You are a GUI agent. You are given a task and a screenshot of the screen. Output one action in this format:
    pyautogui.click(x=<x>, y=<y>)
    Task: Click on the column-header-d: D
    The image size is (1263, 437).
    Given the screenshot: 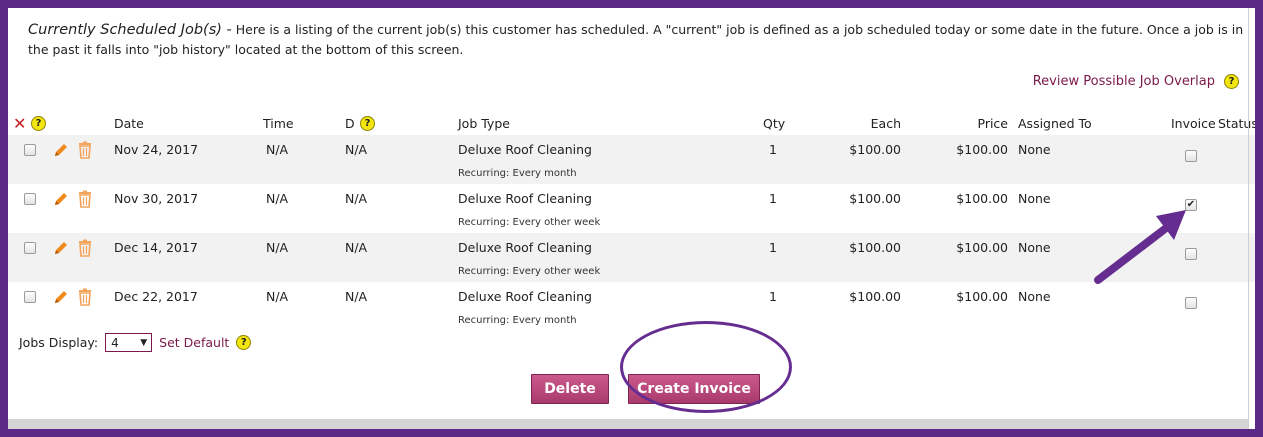 What is the action you would take?
    pyautogui.click(x=350, y=123)
    